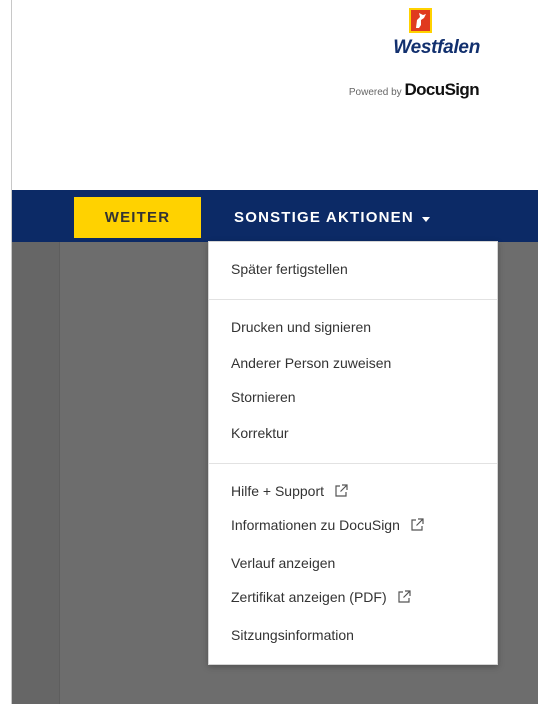 The height and width of the screenshot is (704, 538). I want to click on signing-toolbar: WEITER SONSTIGE AKTIONEN, so click(275, 216).